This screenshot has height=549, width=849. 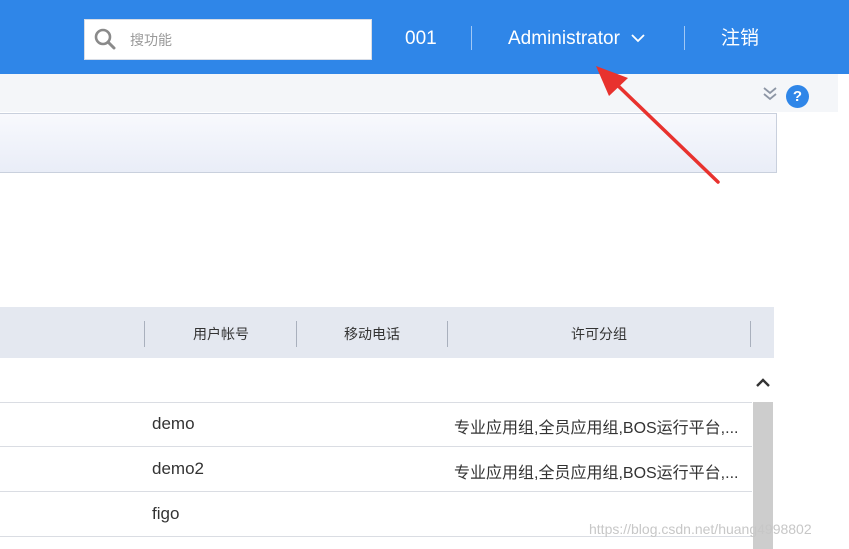 What do you see at coordinates (372, 334) in the screenshot?
I see `column-header-phone: 移动电话` at bounding box center [372, 334].